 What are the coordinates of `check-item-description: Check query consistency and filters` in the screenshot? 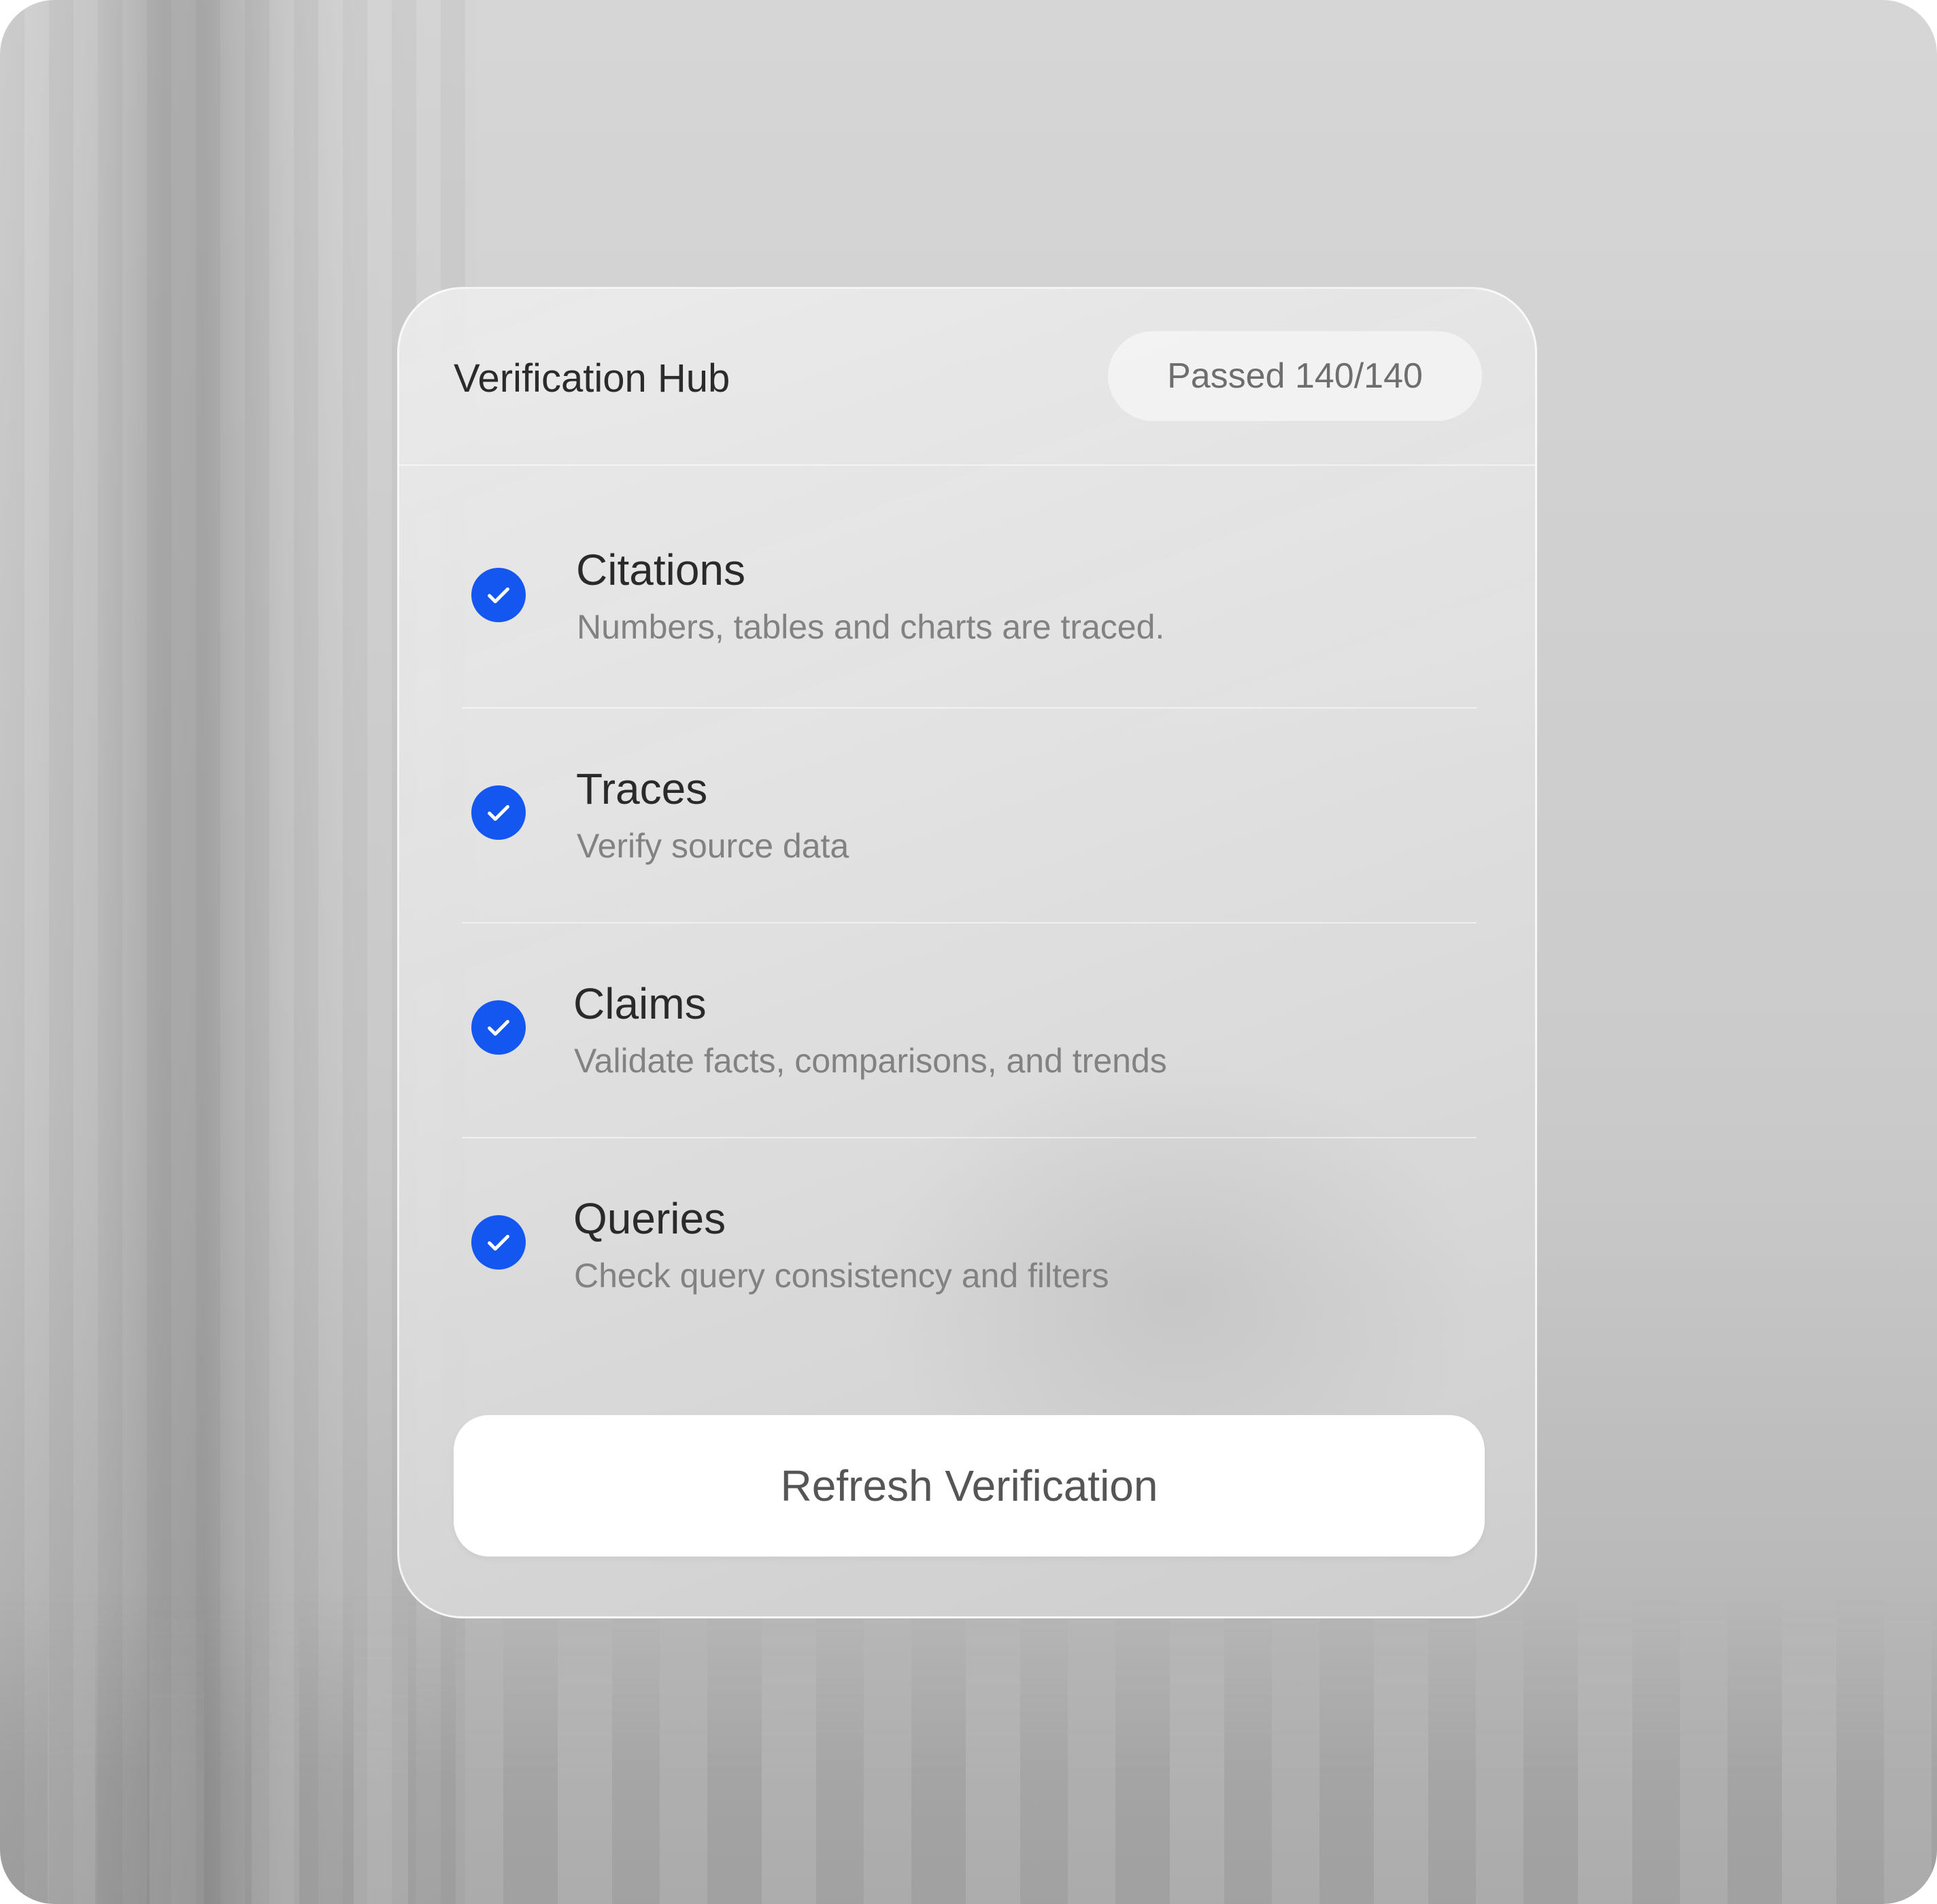 It's located at (841, 1276).